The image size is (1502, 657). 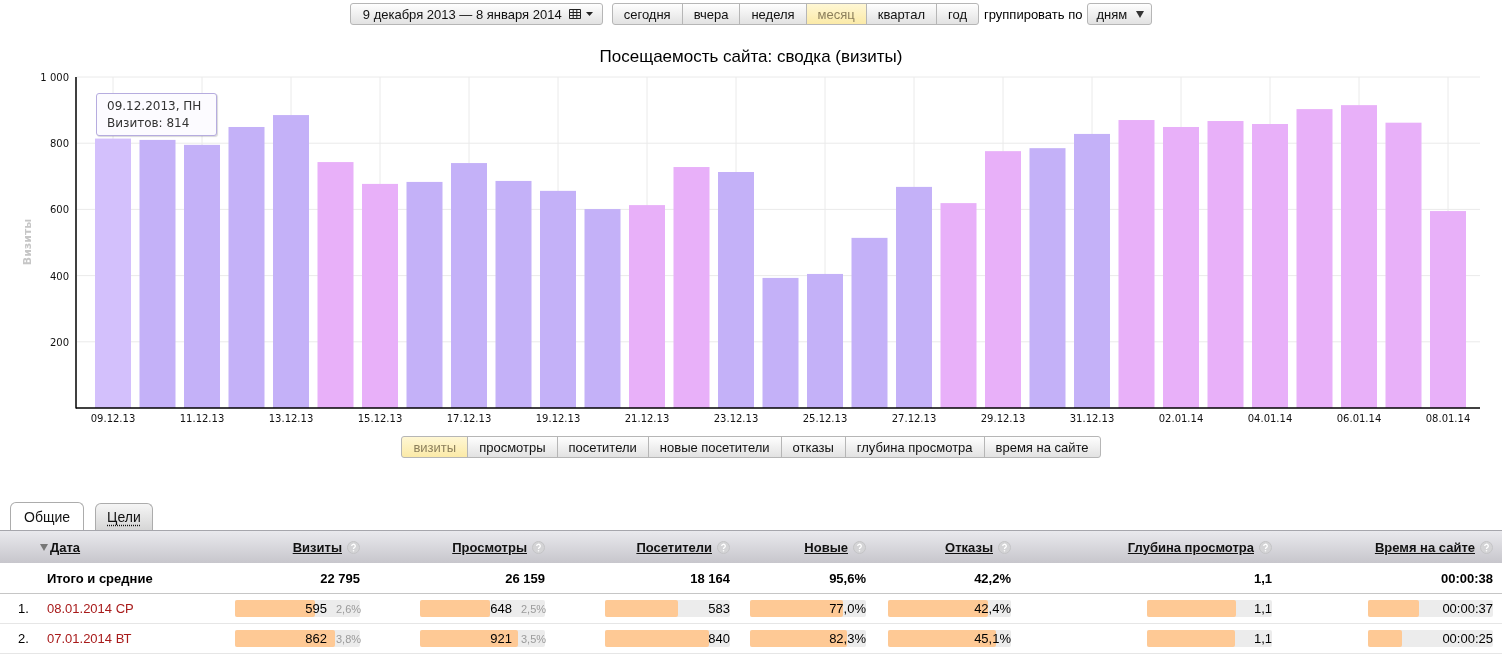 What do you see at coordinates (1181, 418) in the screenshot?
I see `x-tick-label: 02.01.14` at bounding box center [1181, 418].